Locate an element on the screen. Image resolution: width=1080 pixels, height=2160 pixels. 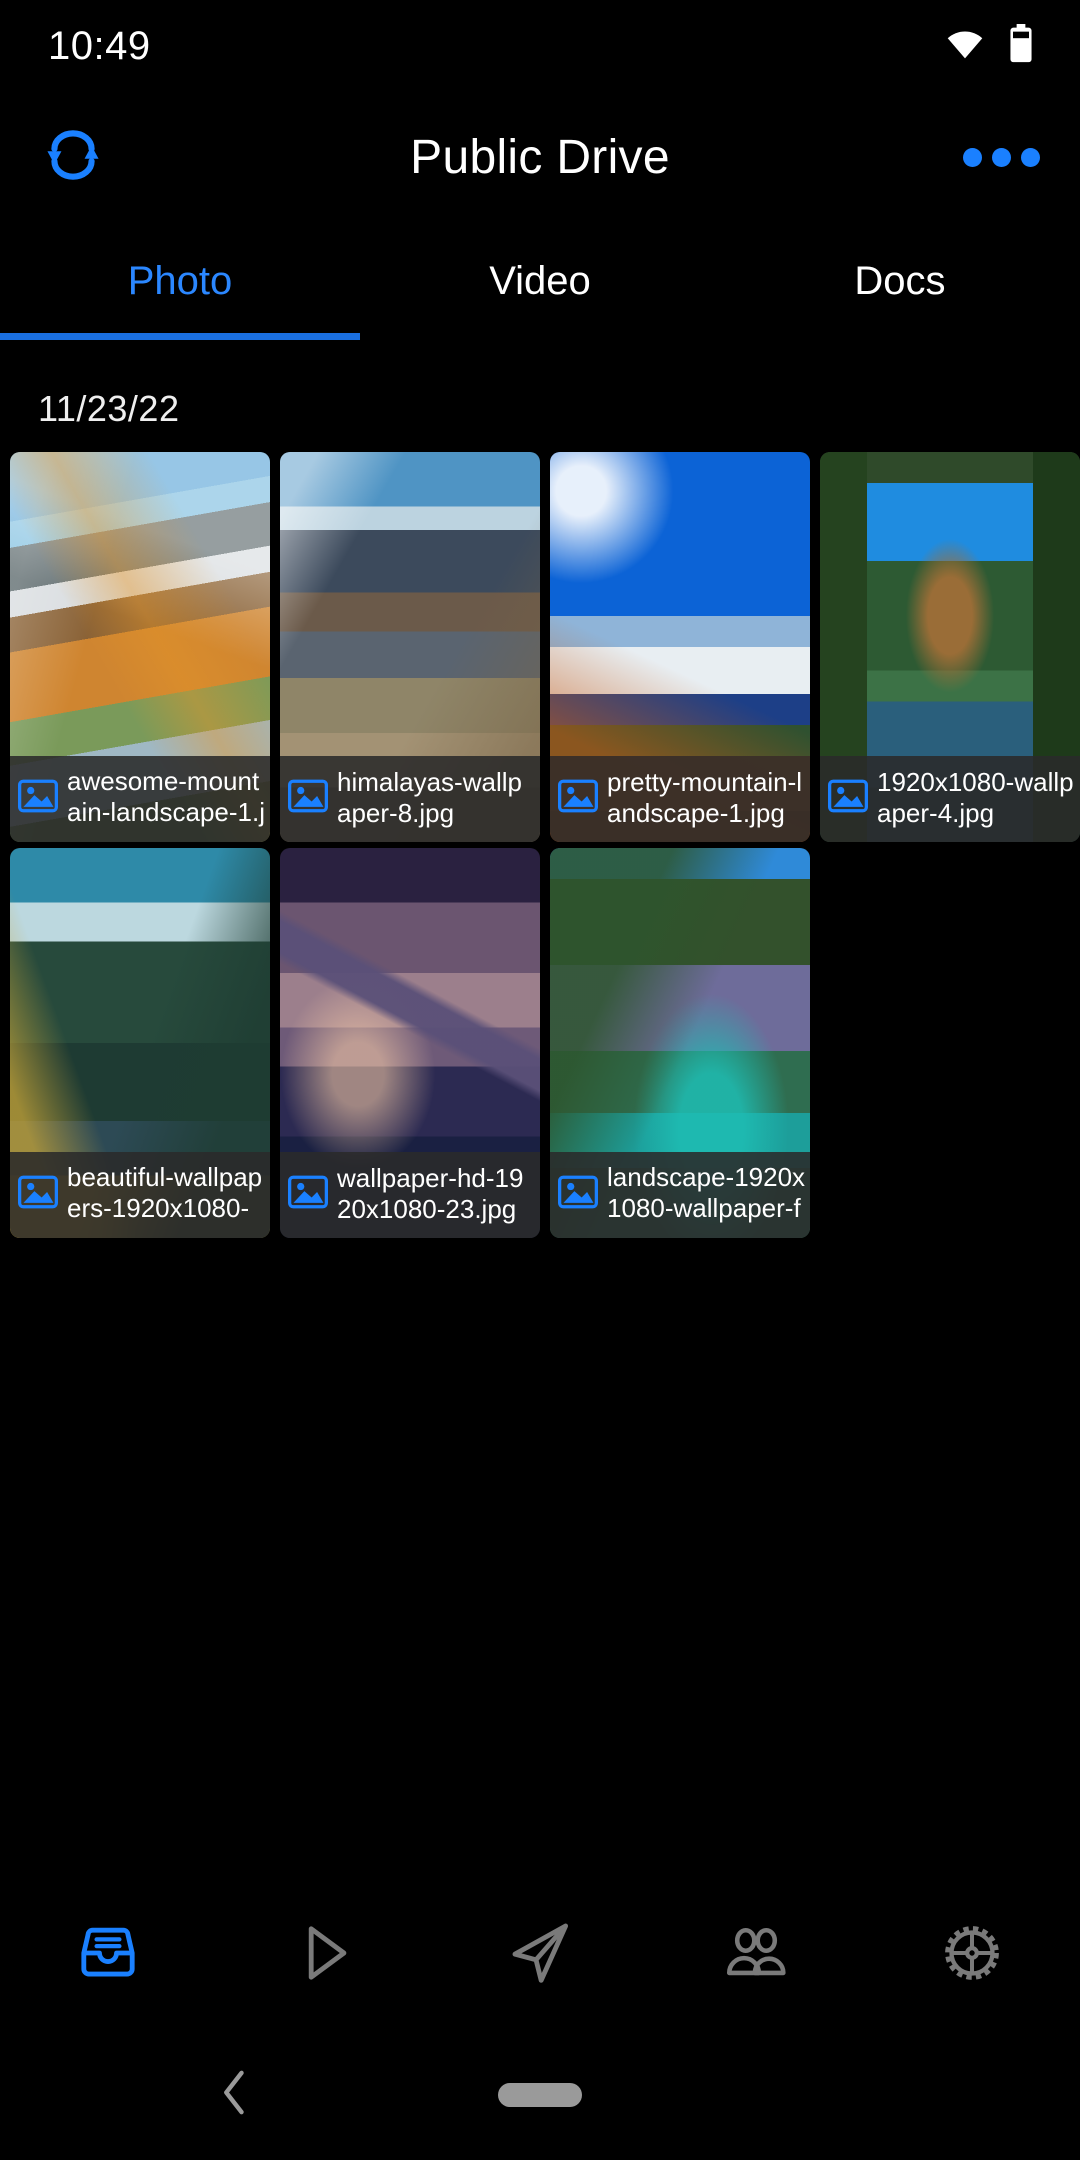
contacts-icon is located at coordinates (756, 1955).